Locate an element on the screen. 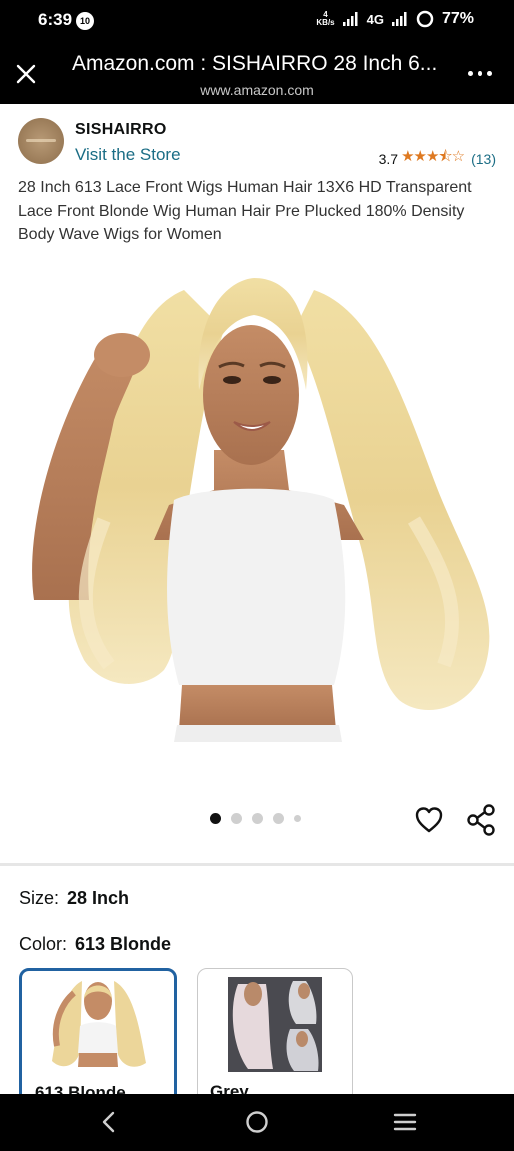 This screenshot has width=514, height=1151. color-swatch-613-blonde: 613 Blonde is located at coordinates (98, 1038).